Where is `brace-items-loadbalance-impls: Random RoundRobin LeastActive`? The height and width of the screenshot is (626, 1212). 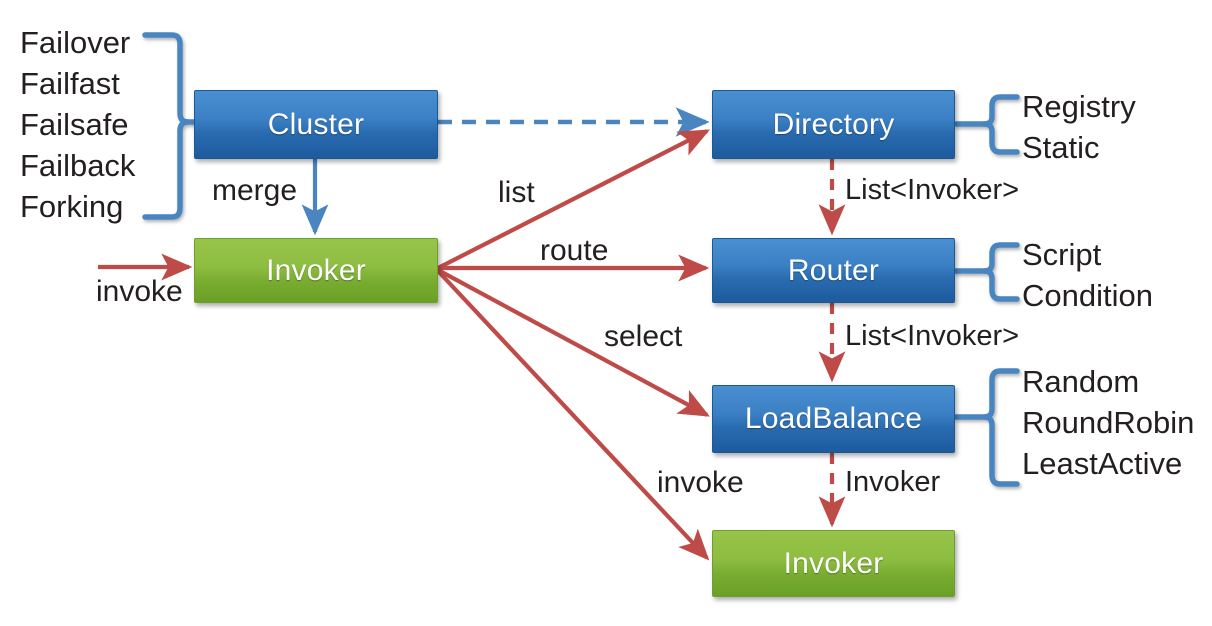
brace-items-loadbalance-impls: Random RoundRobin LeastActive is located at coordinates (1108, 422).